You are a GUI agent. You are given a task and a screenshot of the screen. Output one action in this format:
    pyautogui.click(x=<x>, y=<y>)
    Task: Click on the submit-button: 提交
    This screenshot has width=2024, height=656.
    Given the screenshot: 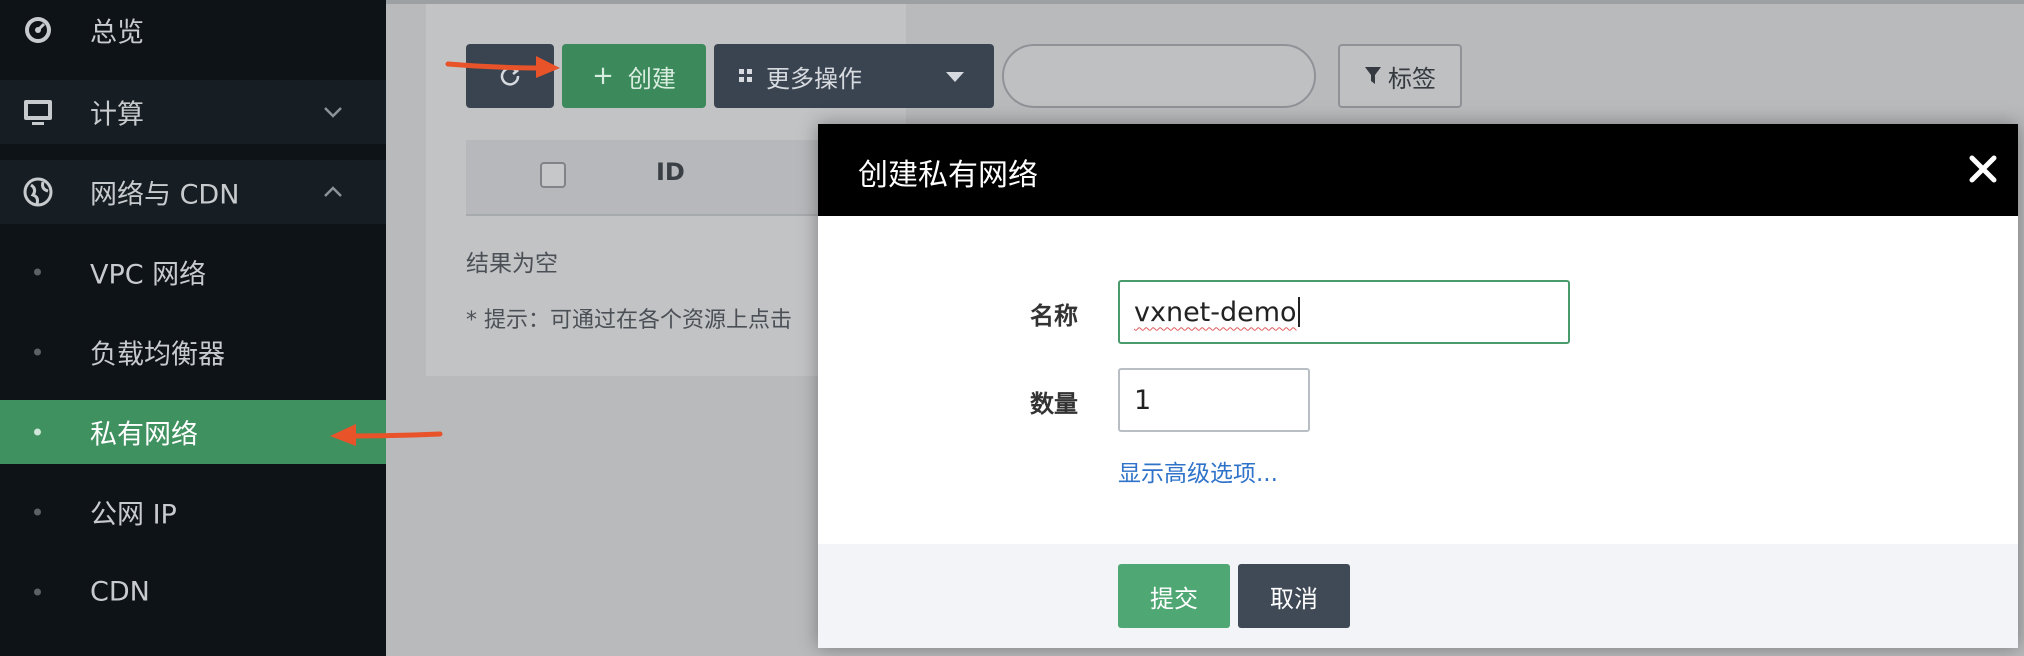 What is the action you would take?
    pyautogui.click(x=1174, y=596)
    